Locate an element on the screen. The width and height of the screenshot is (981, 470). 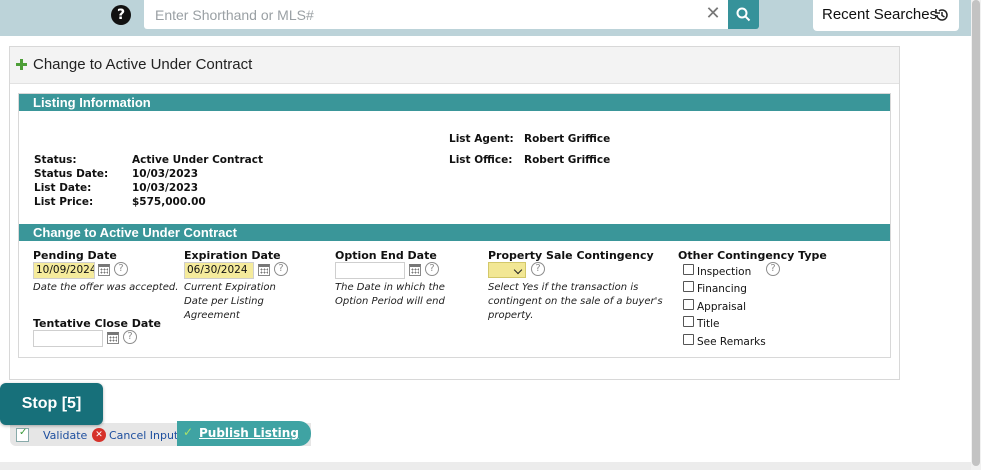
cancel-input-button: Cancel Input is located at coordinates (143, 435).